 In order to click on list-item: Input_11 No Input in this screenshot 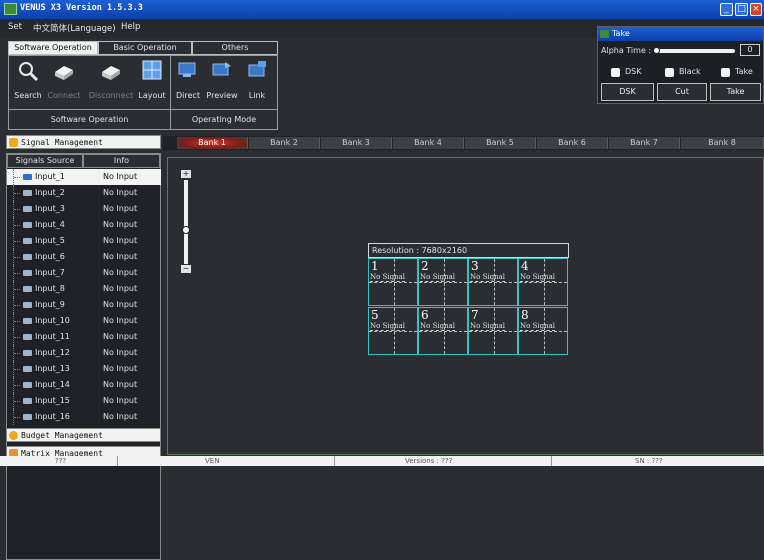, I will do `click(84, 337)`.